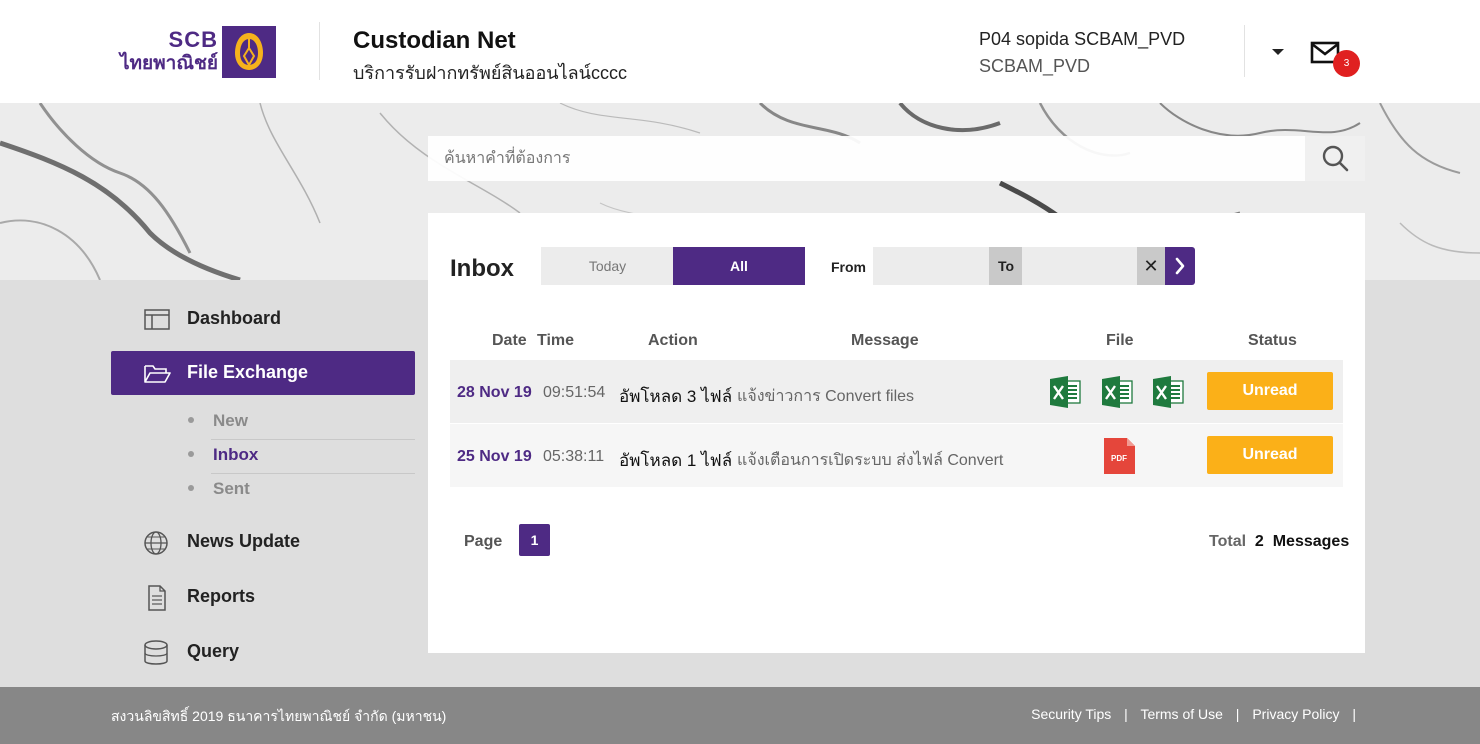 The width and height of the screenshot is (1480, 744). Describe the element at coordinates (244, 541) in the screenshot. I see `sidebar-item-label: News Update` at that location.